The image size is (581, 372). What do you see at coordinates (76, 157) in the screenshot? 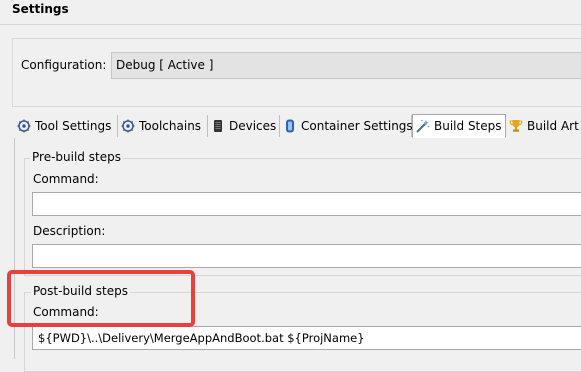
I see `prebuild-title: Pre-build steps` at bounding box center [76, 157].